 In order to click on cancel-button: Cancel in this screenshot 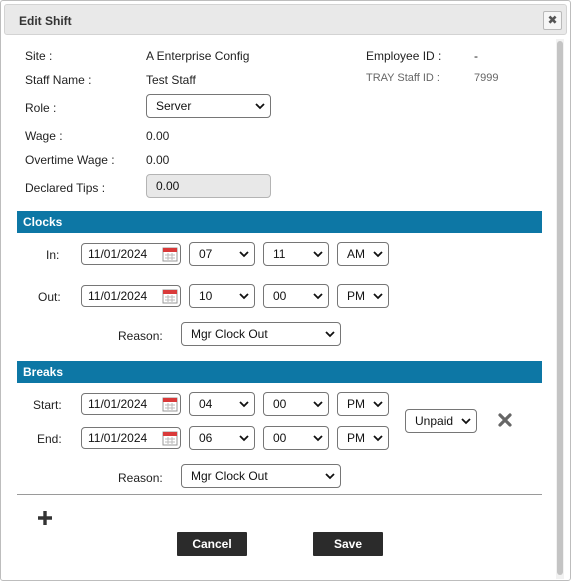, I will do `click(212, 544)`.